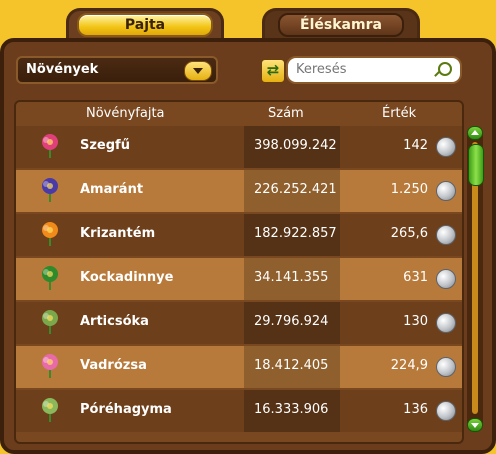  What do you see at coordinates (399, 113) in the screenshot?
I see `column-header-value: Érték` at bounding box center [399, 113].